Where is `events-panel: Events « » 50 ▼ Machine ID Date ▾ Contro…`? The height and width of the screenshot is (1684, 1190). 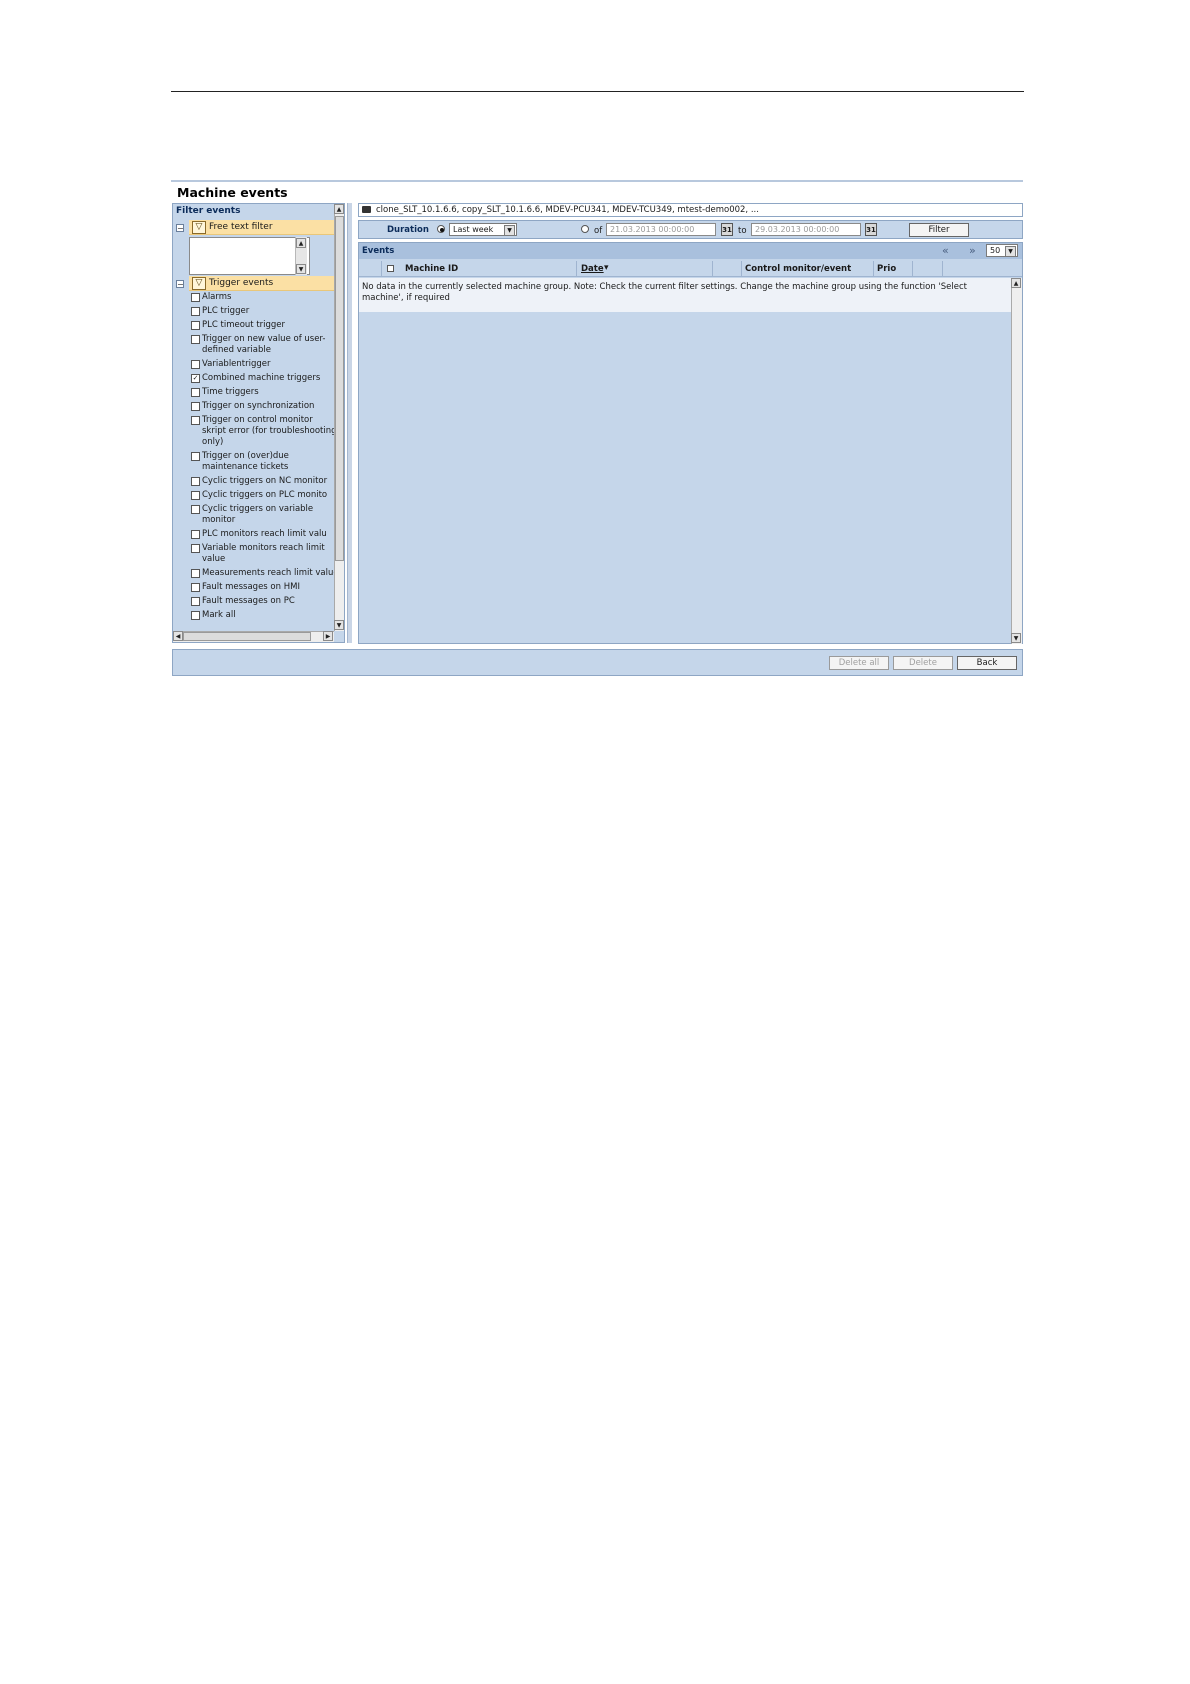 events-panel: Events « » 50 ▼ Machine ID Date ▾ Contro… is located at coordinates (690, 443).